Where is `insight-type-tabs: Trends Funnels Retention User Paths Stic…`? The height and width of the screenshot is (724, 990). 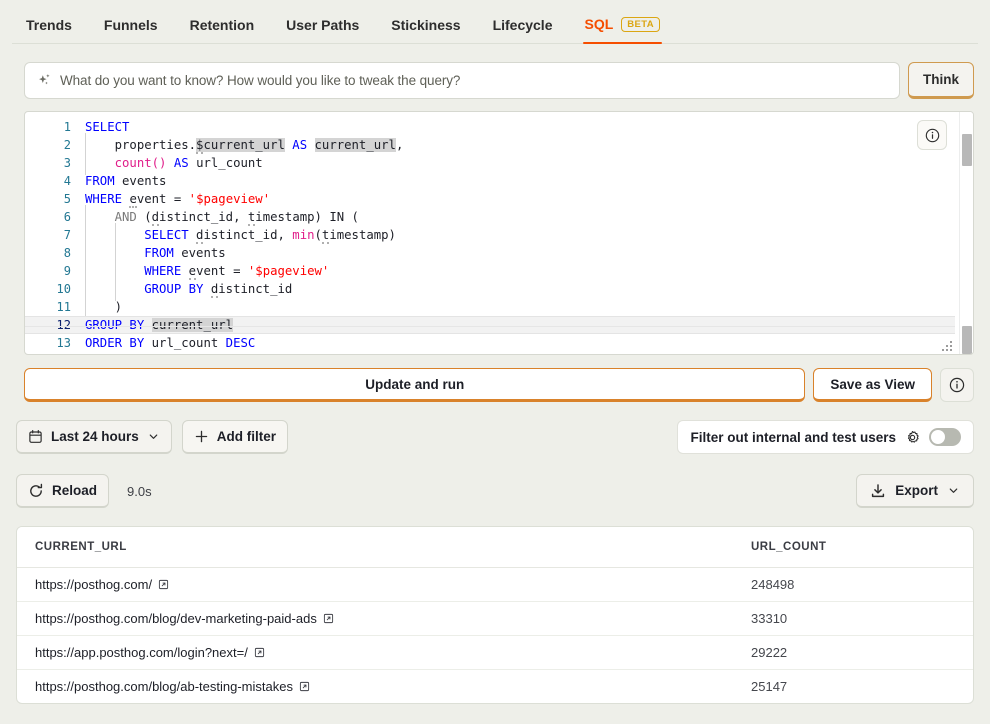 insight-type-tabs: Trends Funnels Retention User Paths Stic… is located at coordinates (495, 22).